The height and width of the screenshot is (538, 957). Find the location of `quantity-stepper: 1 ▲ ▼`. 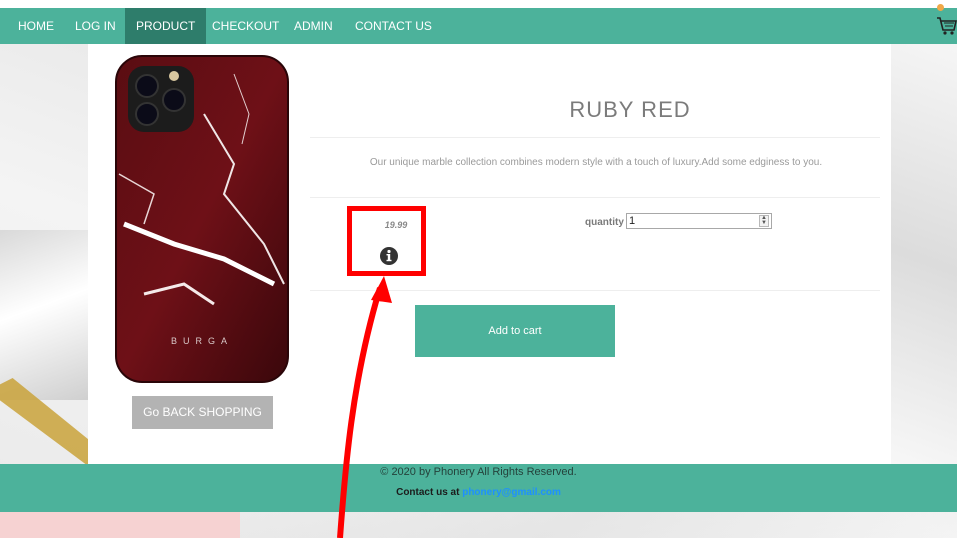

quantity-stepper: 1 ▲ ▼ is located at coordinates (699, 221).